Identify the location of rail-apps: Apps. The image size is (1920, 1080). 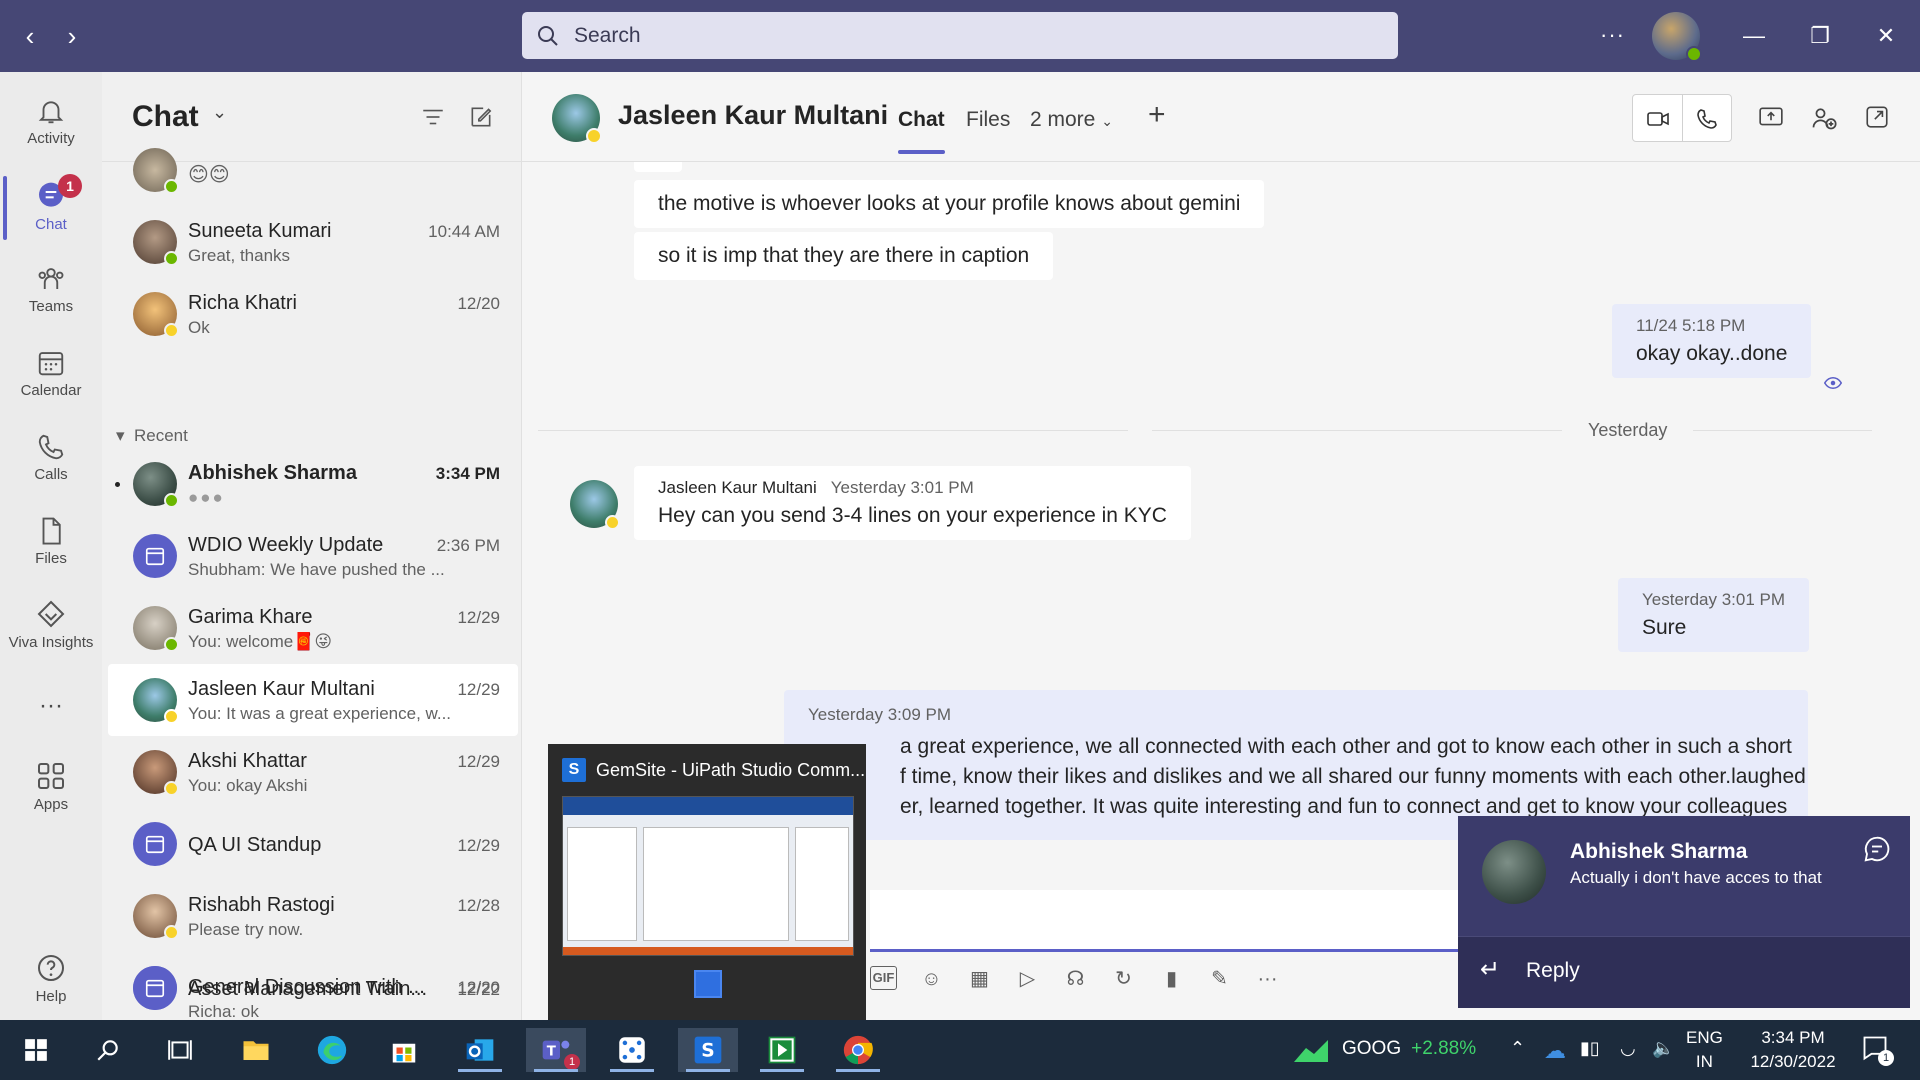
(51, 788).